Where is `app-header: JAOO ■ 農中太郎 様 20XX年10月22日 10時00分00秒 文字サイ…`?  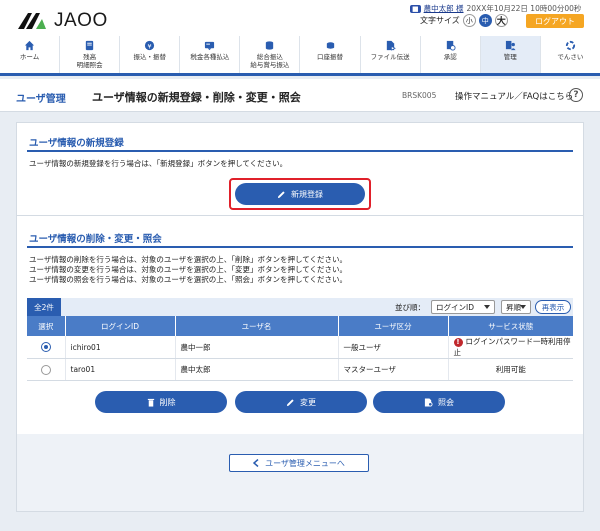
app-header: JAOO ■ 農中太郎 様 20XX年10月22日 10時00分00秒 文字サイ… is located at coordinates (300, 18).